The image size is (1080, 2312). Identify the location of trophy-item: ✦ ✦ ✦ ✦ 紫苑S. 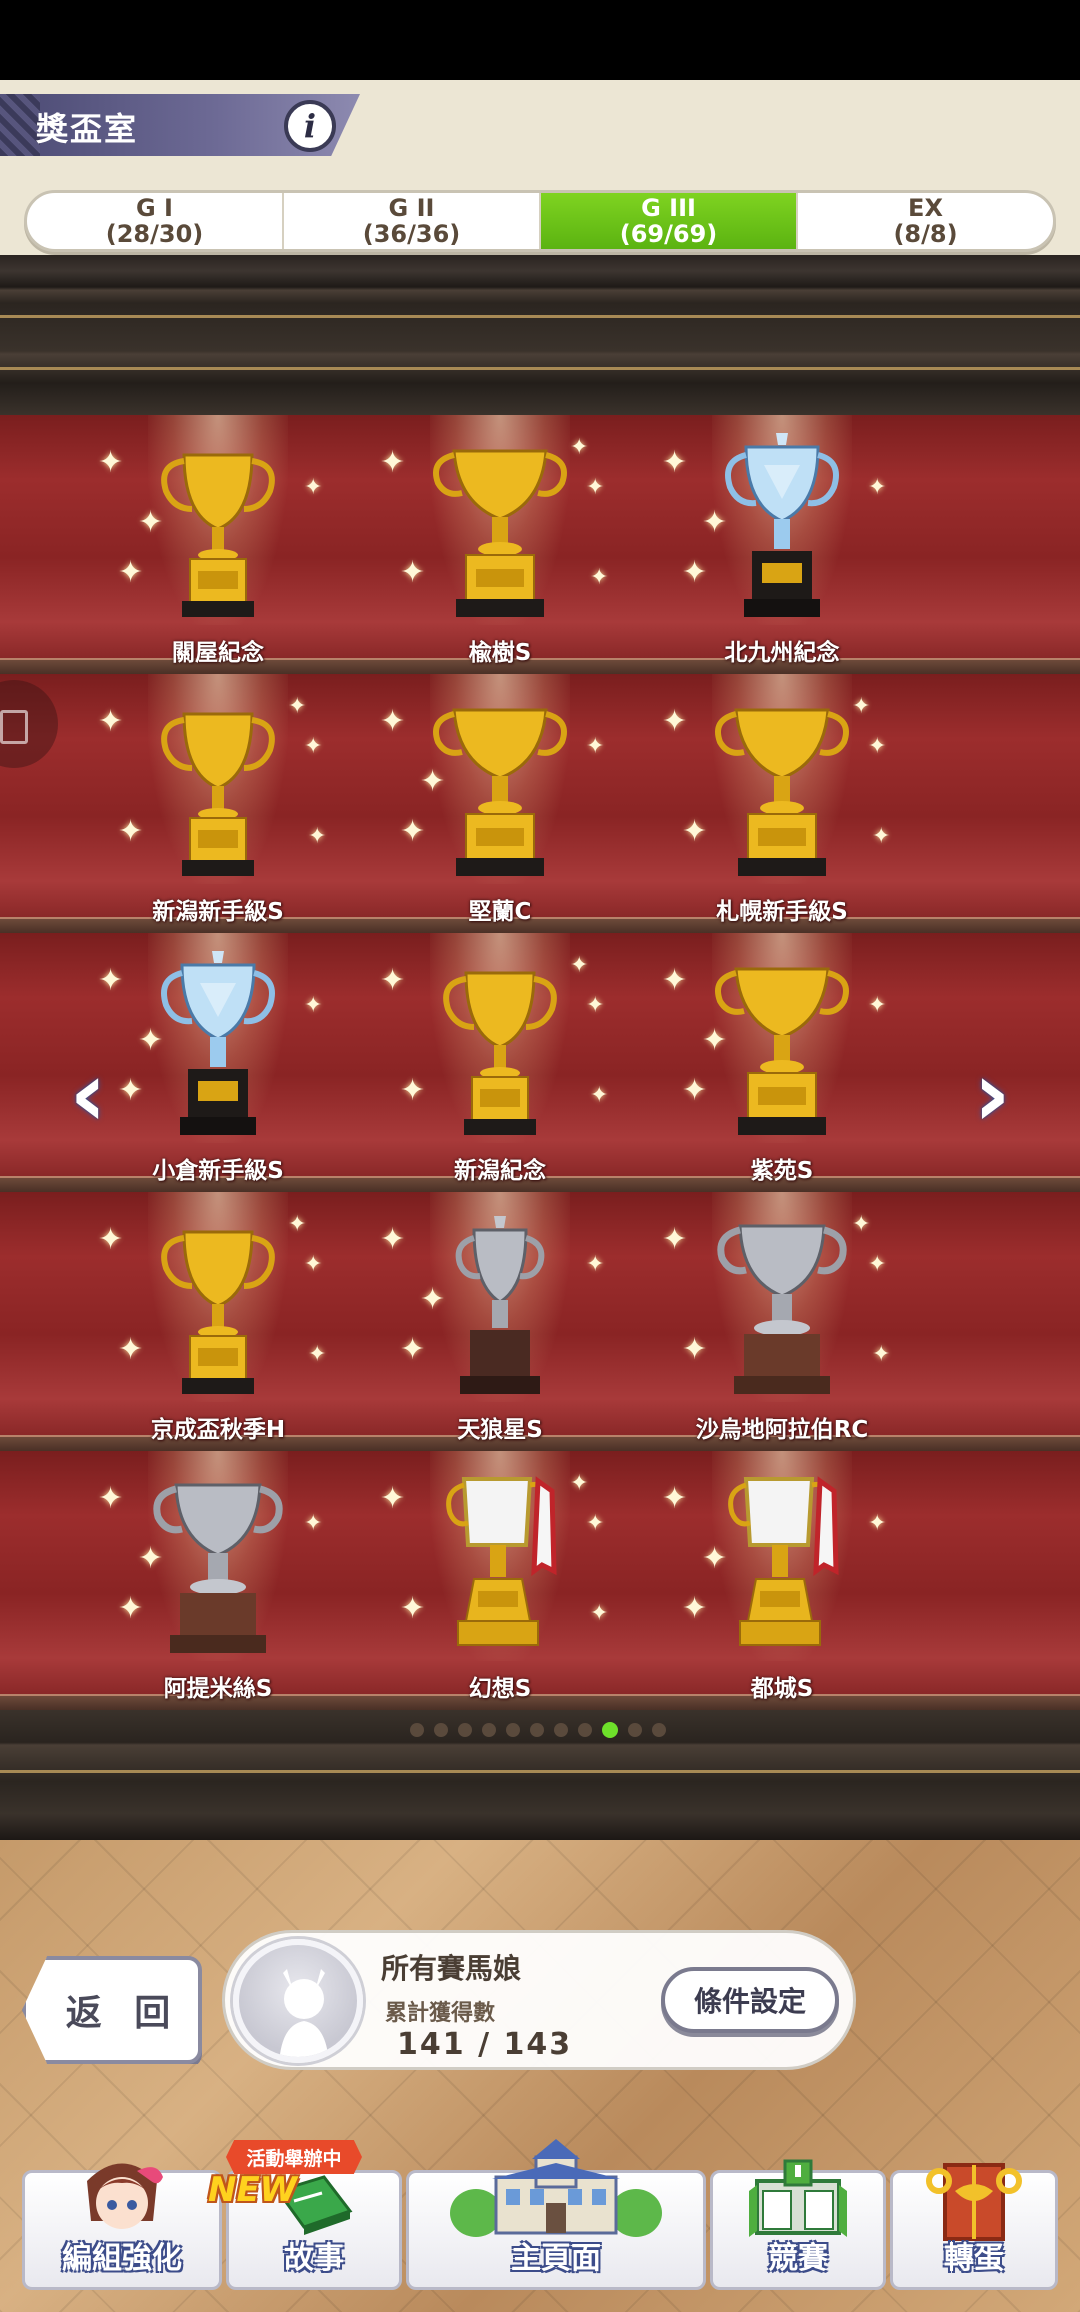
(777, 1058).